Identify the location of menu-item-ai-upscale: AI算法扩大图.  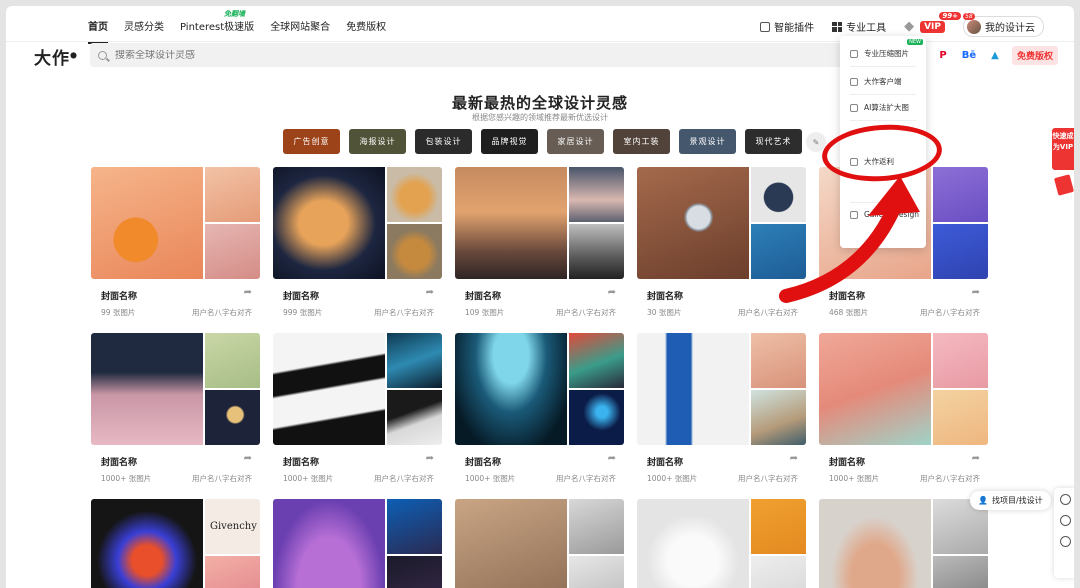
(879, 107).